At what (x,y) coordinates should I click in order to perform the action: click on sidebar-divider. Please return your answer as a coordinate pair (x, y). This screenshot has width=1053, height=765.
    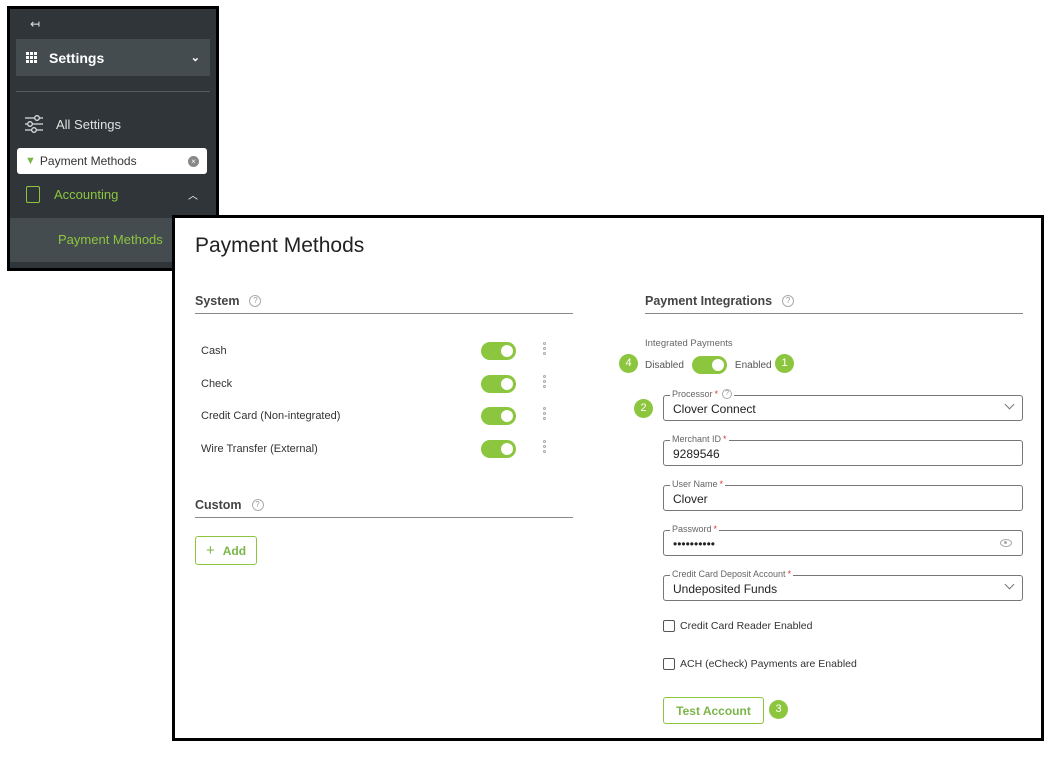
    Looking at the image, I should click on (113, 91).